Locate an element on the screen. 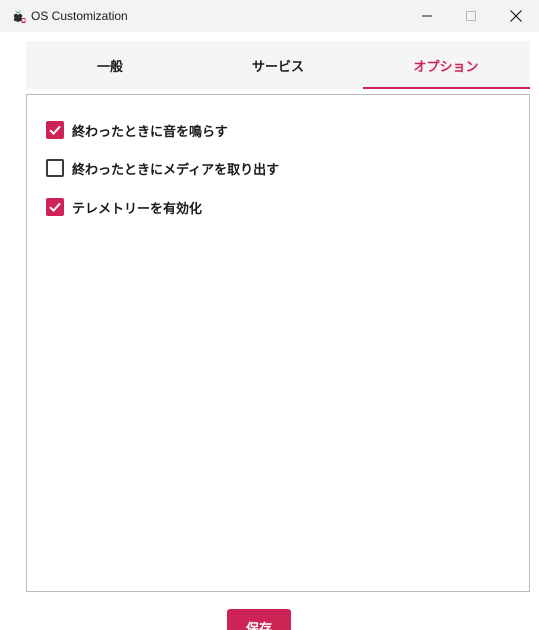 The height and width of the screenshot is (630, 539). close-icon is located at coordinates (516, 16).